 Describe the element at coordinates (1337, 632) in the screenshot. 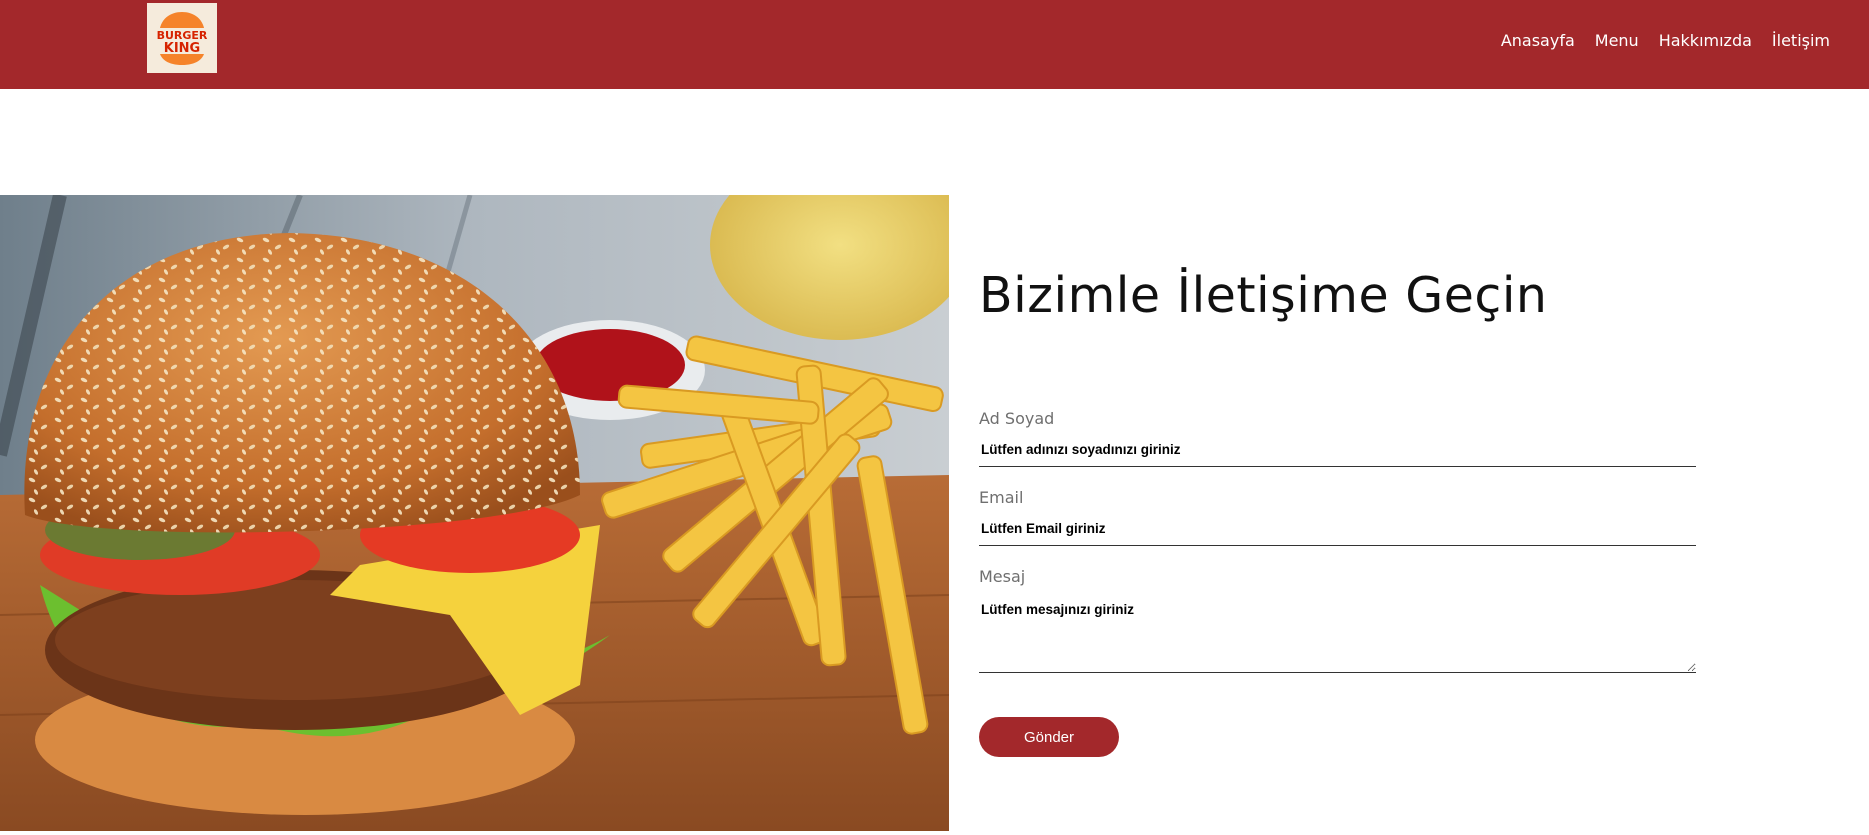

I see `message-textarea` at that location.